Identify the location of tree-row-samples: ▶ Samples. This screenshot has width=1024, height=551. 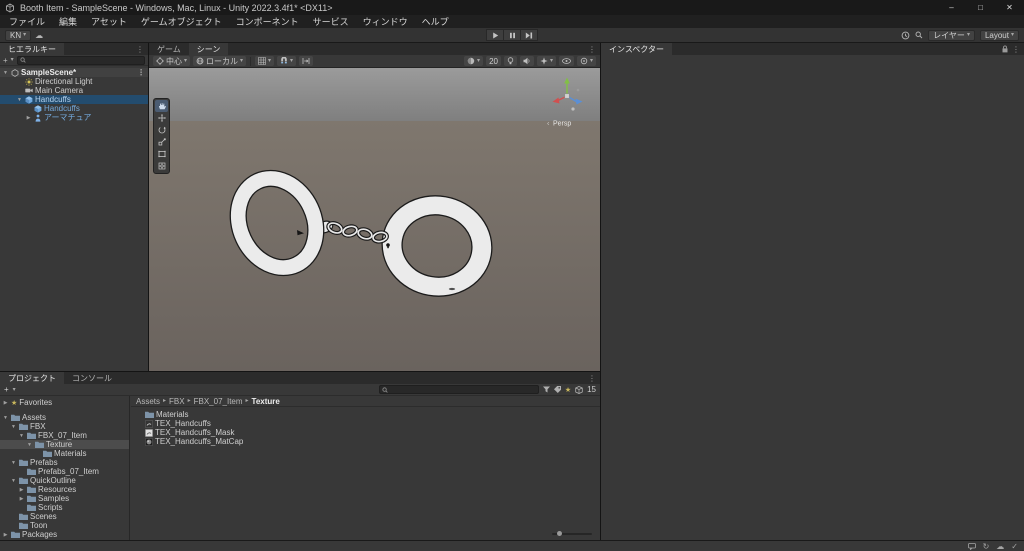
(64, 498).